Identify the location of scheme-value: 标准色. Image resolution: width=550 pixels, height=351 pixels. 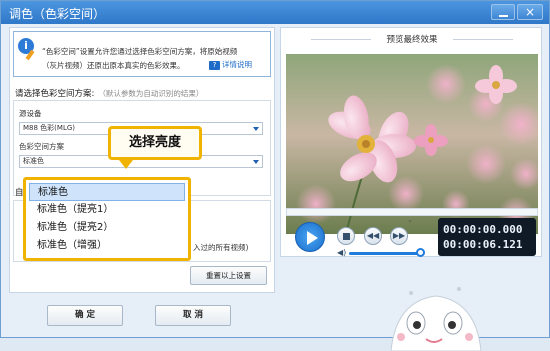
(33, 161).